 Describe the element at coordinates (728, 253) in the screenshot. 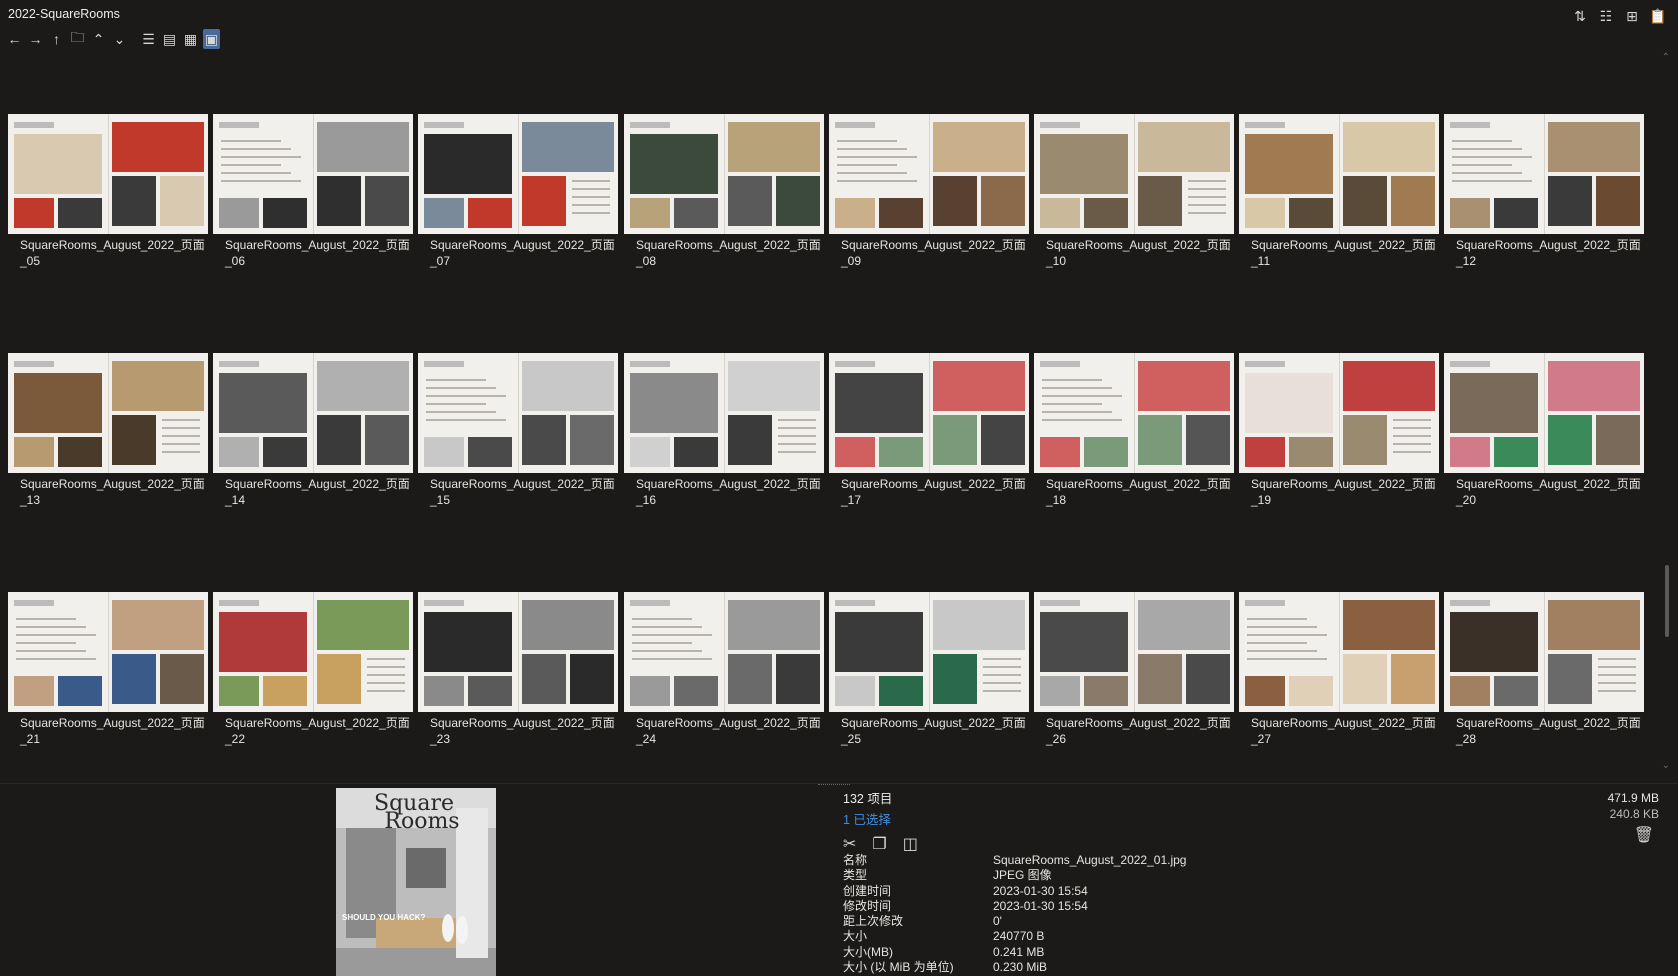

I see `thumbnail-label: SquareRooms_August_2022_页面_08` at that location.